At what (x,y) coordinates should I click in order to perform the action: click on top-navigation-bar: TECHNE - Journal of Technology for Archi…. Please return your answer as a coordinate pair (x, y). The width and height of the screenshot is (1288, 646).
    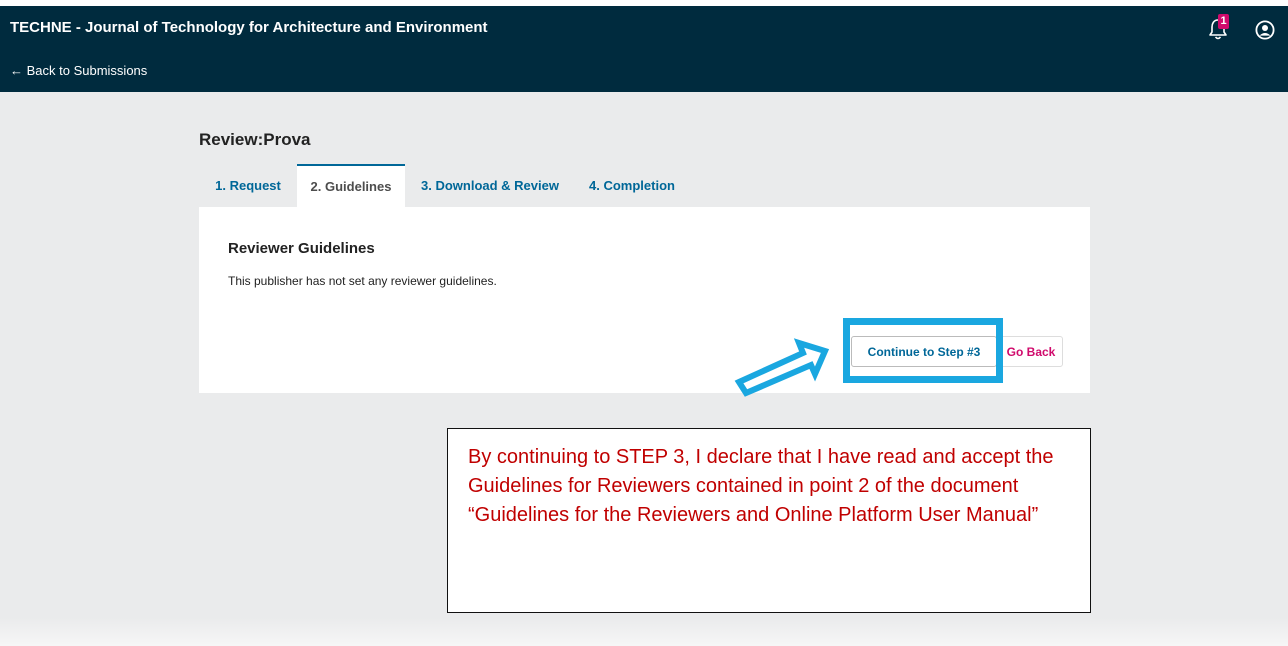
    Looking at the image, I should click on (644, 49).